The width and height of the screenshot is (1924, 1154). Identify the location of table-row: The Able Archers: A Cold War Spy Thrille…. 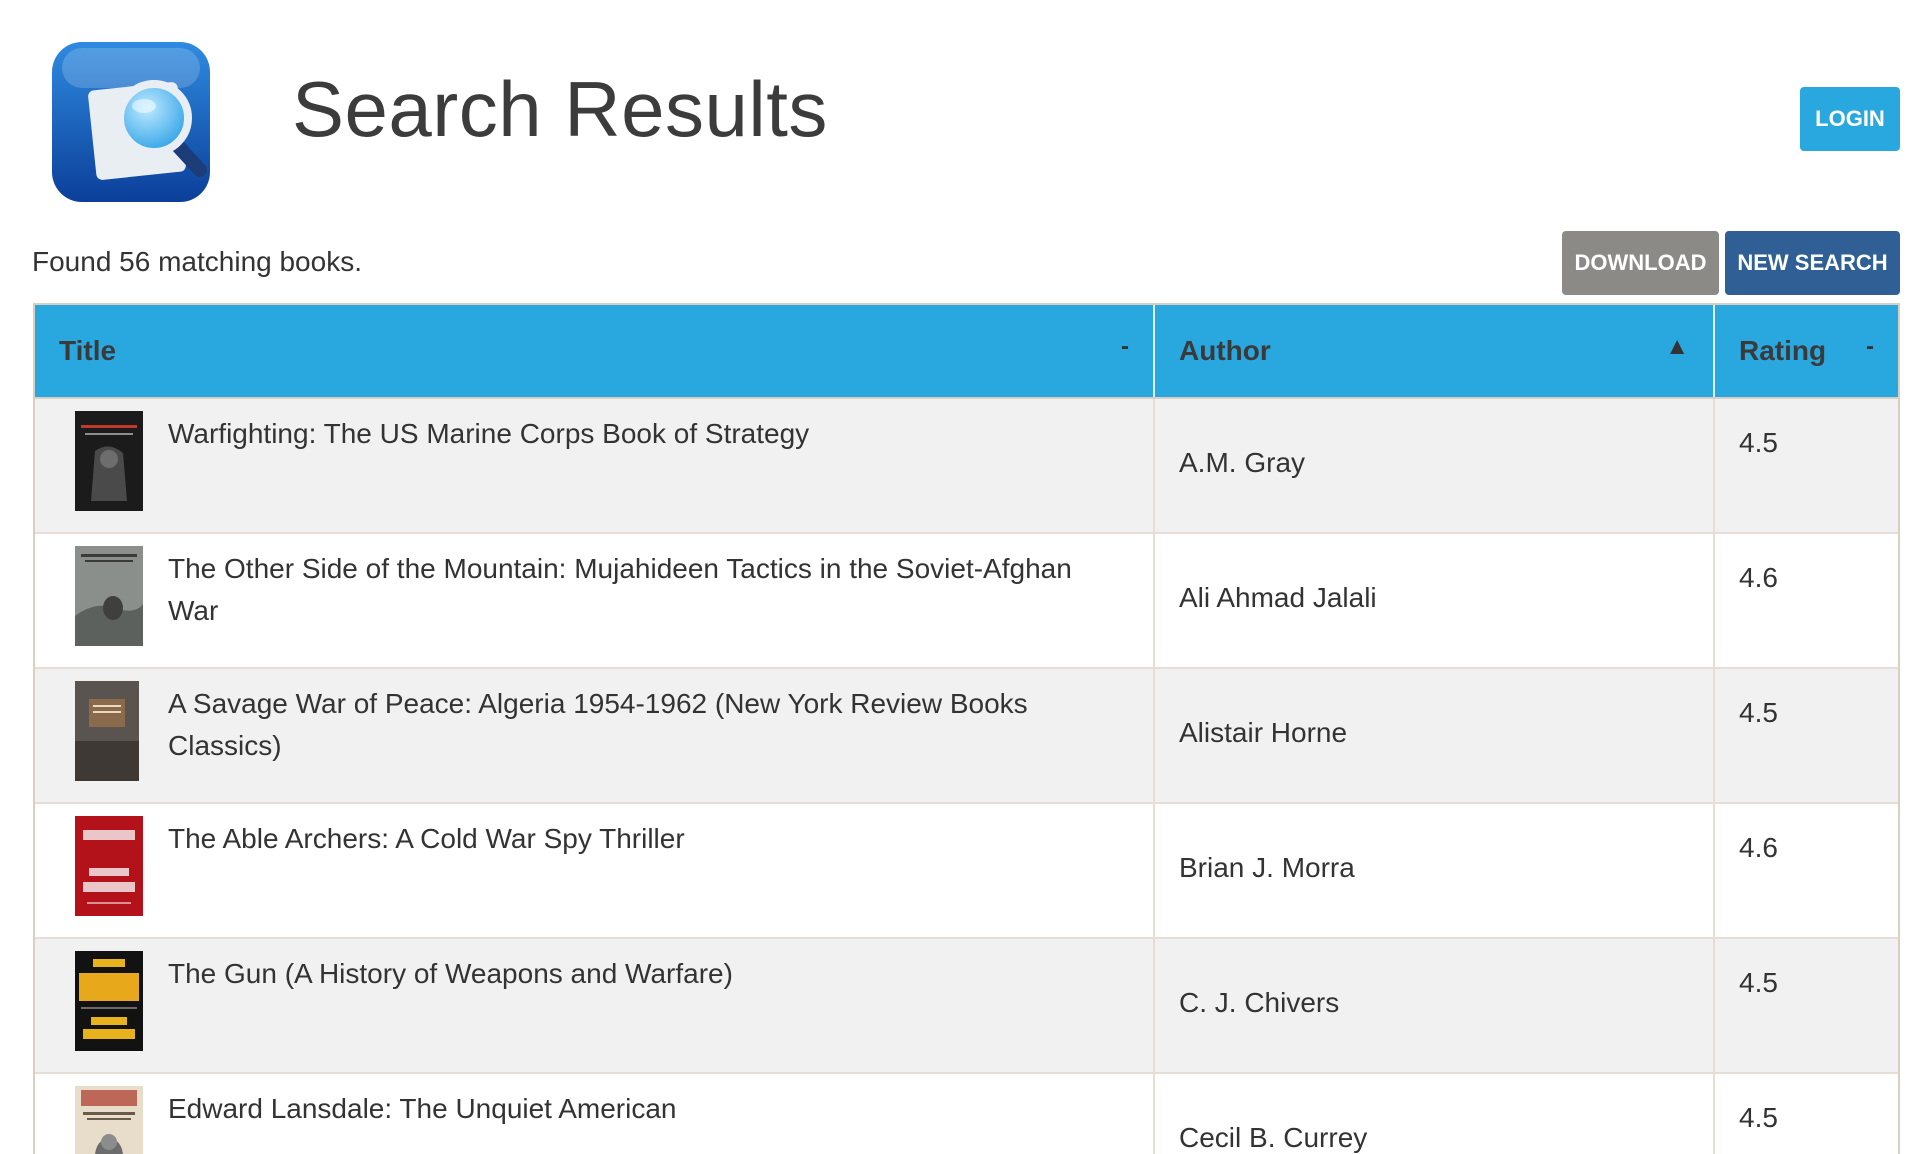
(966, 871).